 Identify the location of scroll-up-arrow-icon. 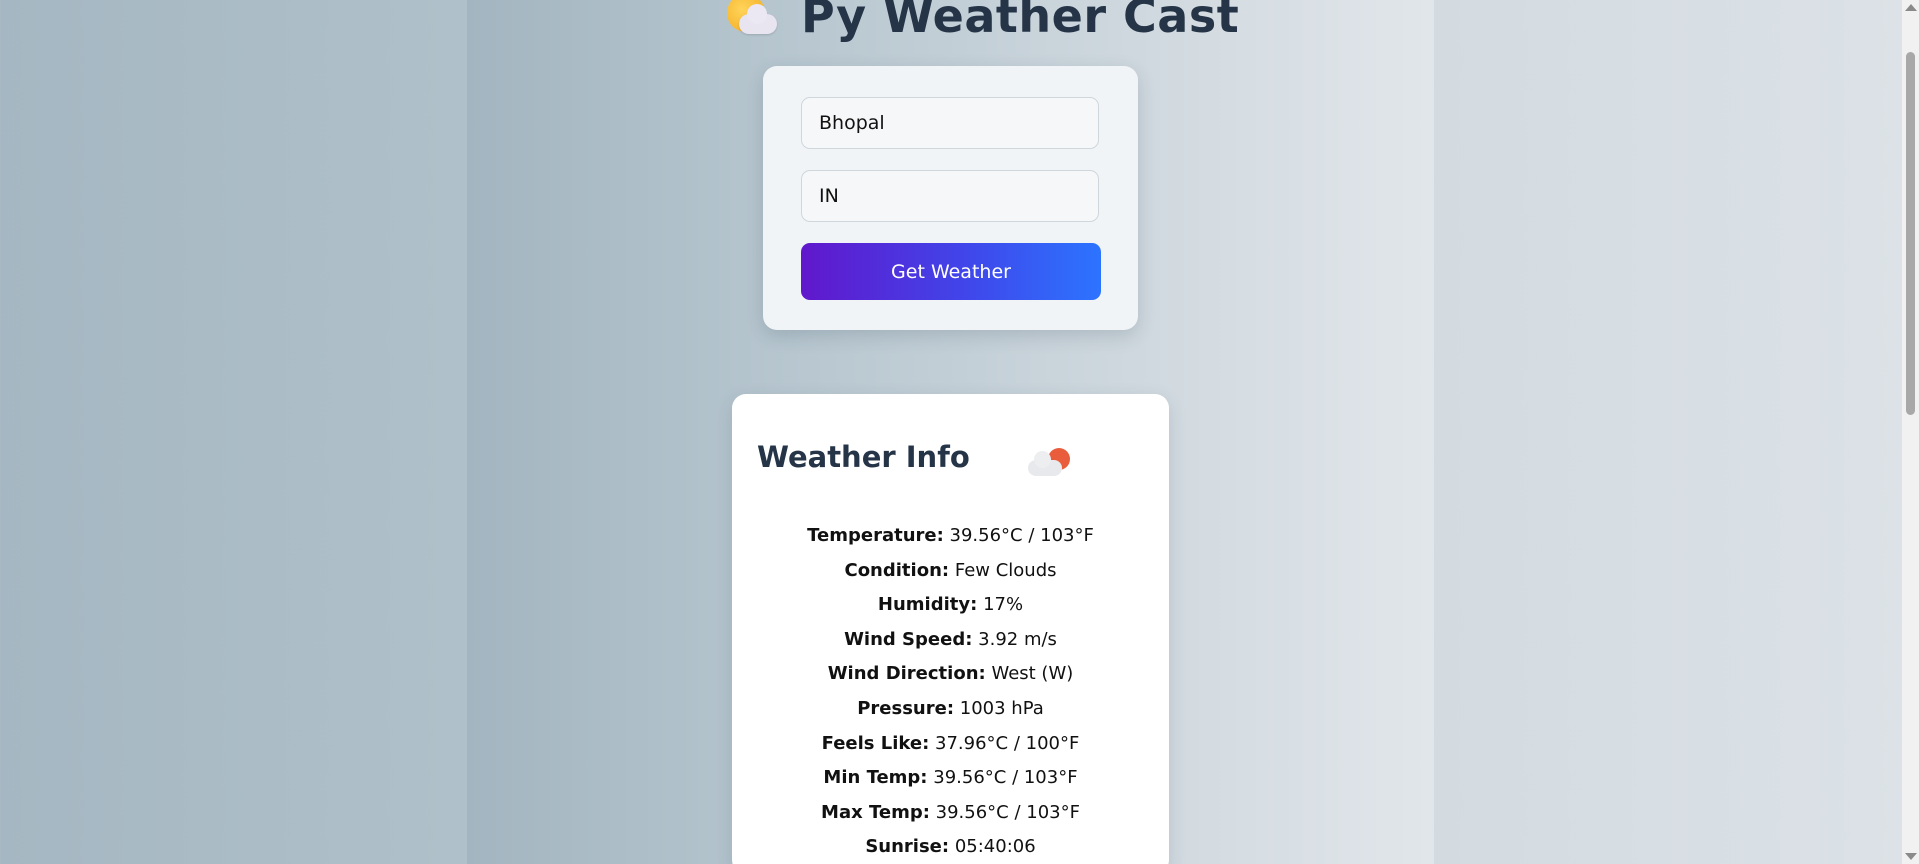
(1911, 7).